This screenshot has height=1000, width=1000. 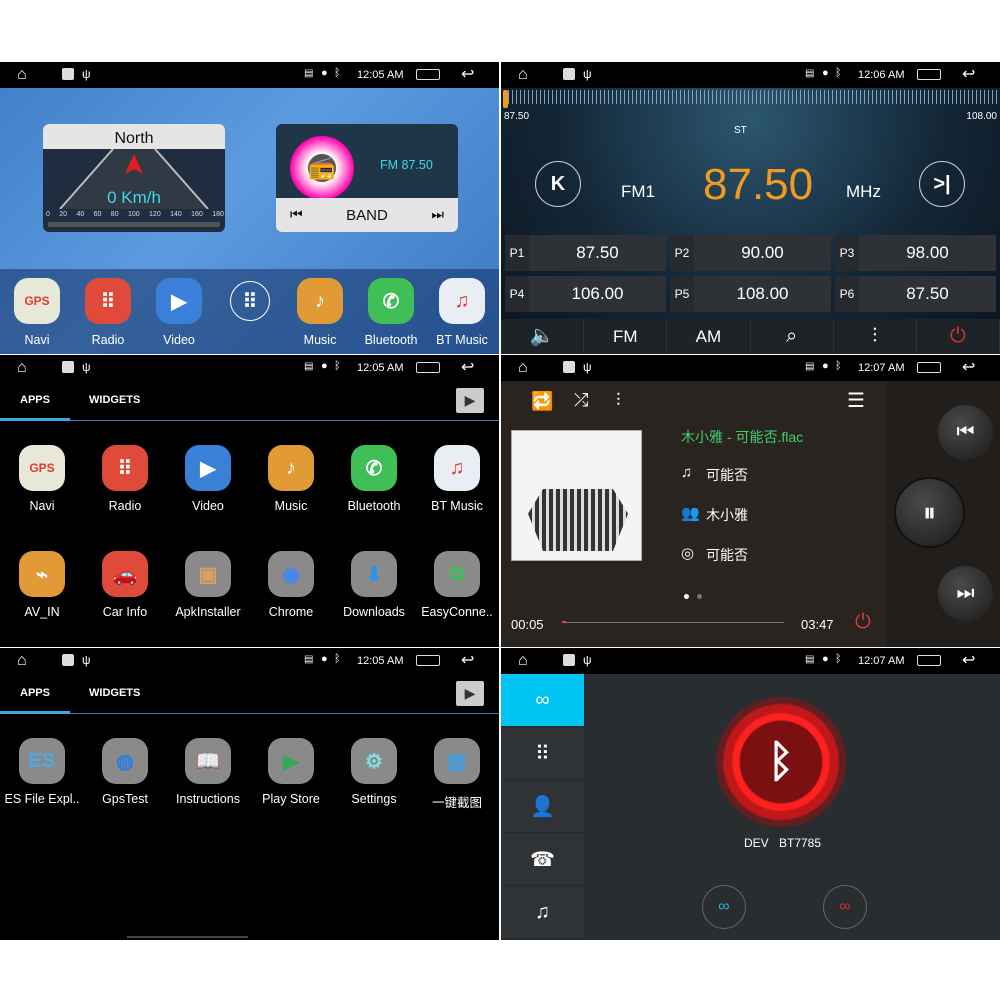 What do you see at coordinates (457, 761) in the screenshot?
I see `screenshot-image-icon: ▨` at bounding box center [457, 761].